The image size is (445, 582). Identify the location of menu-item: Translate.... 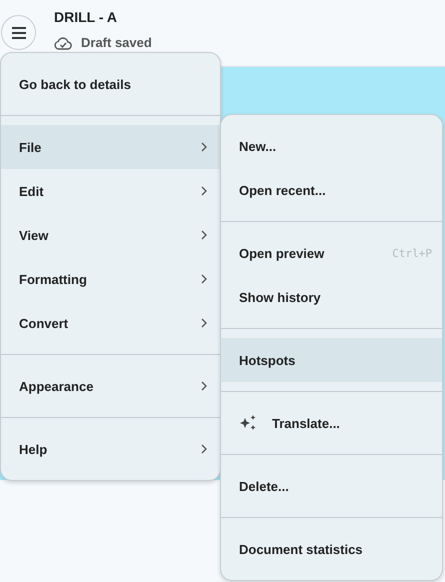
(331, 423).